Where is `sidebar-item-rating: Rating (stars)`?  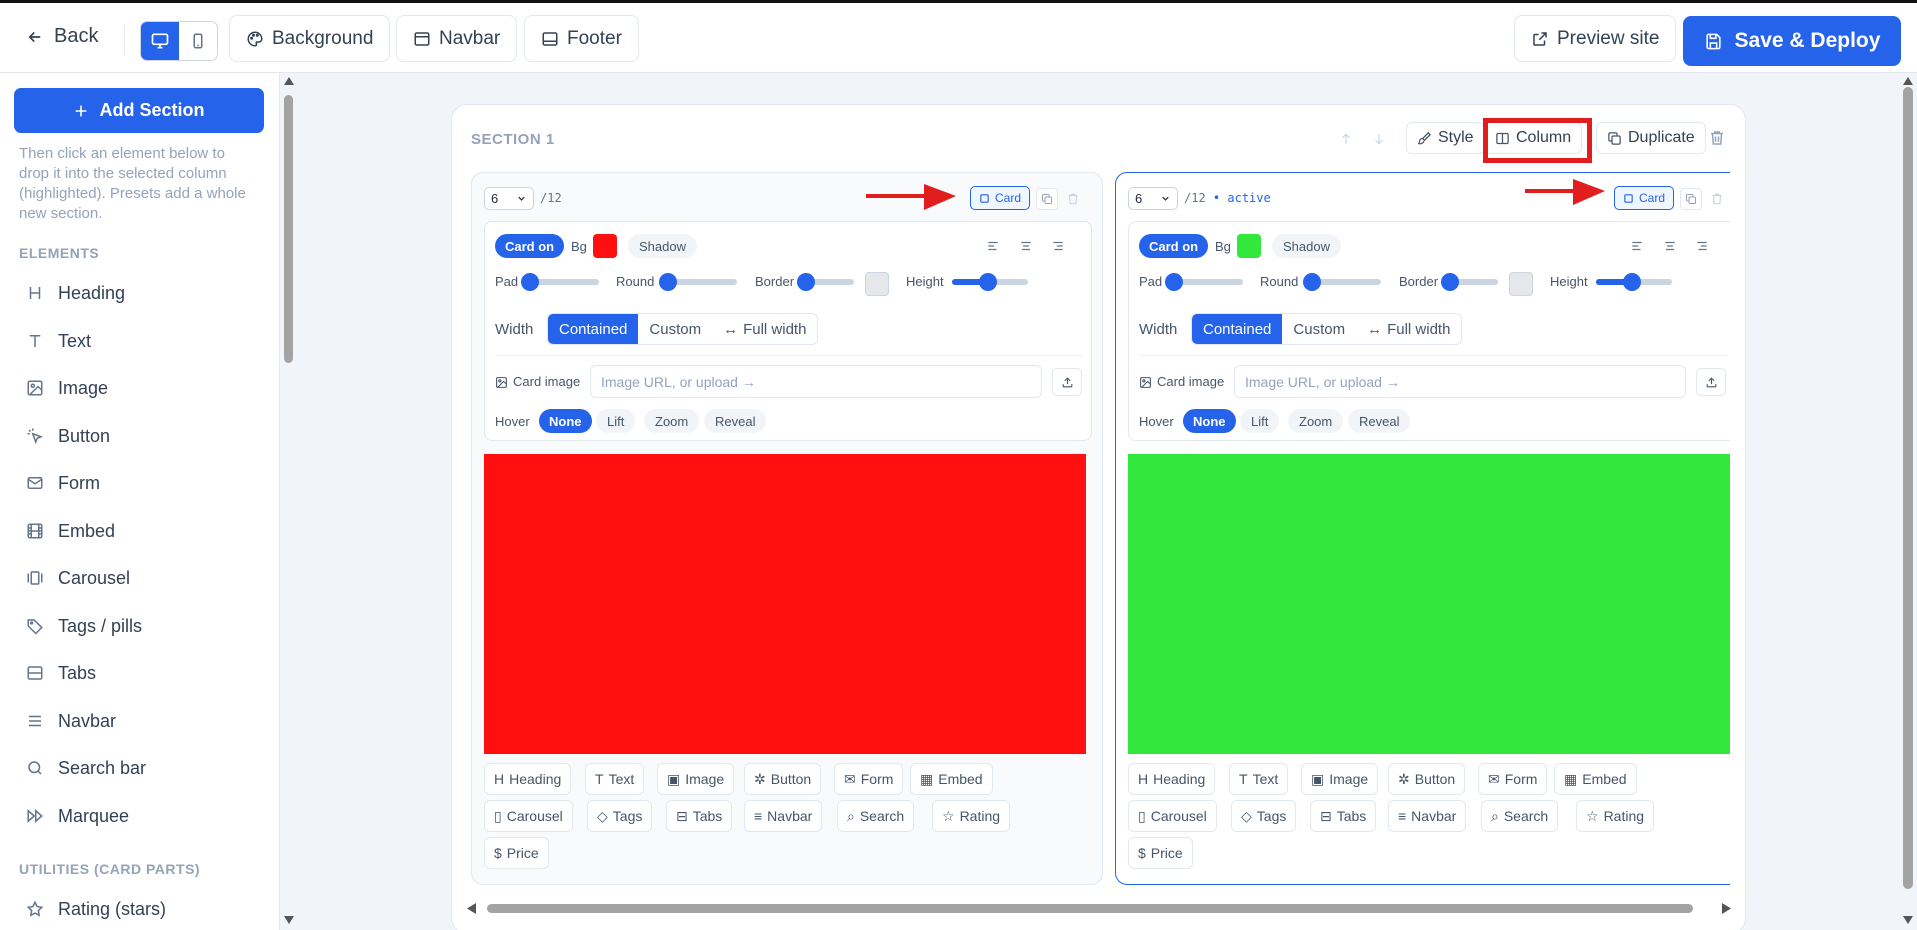 sidebar-item-rating: Rating (stars) is located at coordinates (96, 909).